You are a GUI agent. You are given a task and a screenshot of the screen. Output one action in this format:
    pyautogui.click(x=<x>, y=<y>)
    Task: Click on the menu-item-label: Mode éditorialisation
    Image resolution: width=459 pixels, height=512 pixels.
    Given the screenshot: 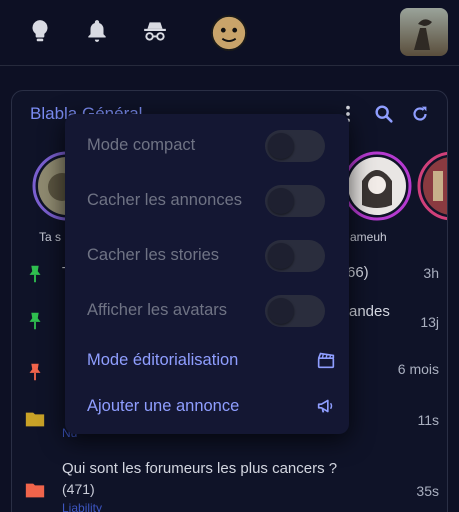 What is the action you would take?
    pyautogui.click(x=163, y=360)
    